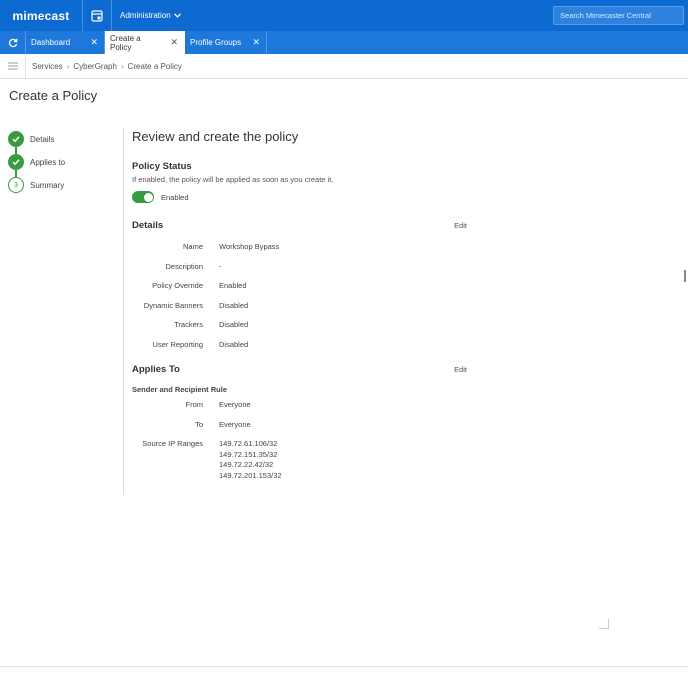 The image size is (688, 695). Describe the element at coordinates (53, 95) in the screenshot. I see `page-title: Create a Policy` at that location.